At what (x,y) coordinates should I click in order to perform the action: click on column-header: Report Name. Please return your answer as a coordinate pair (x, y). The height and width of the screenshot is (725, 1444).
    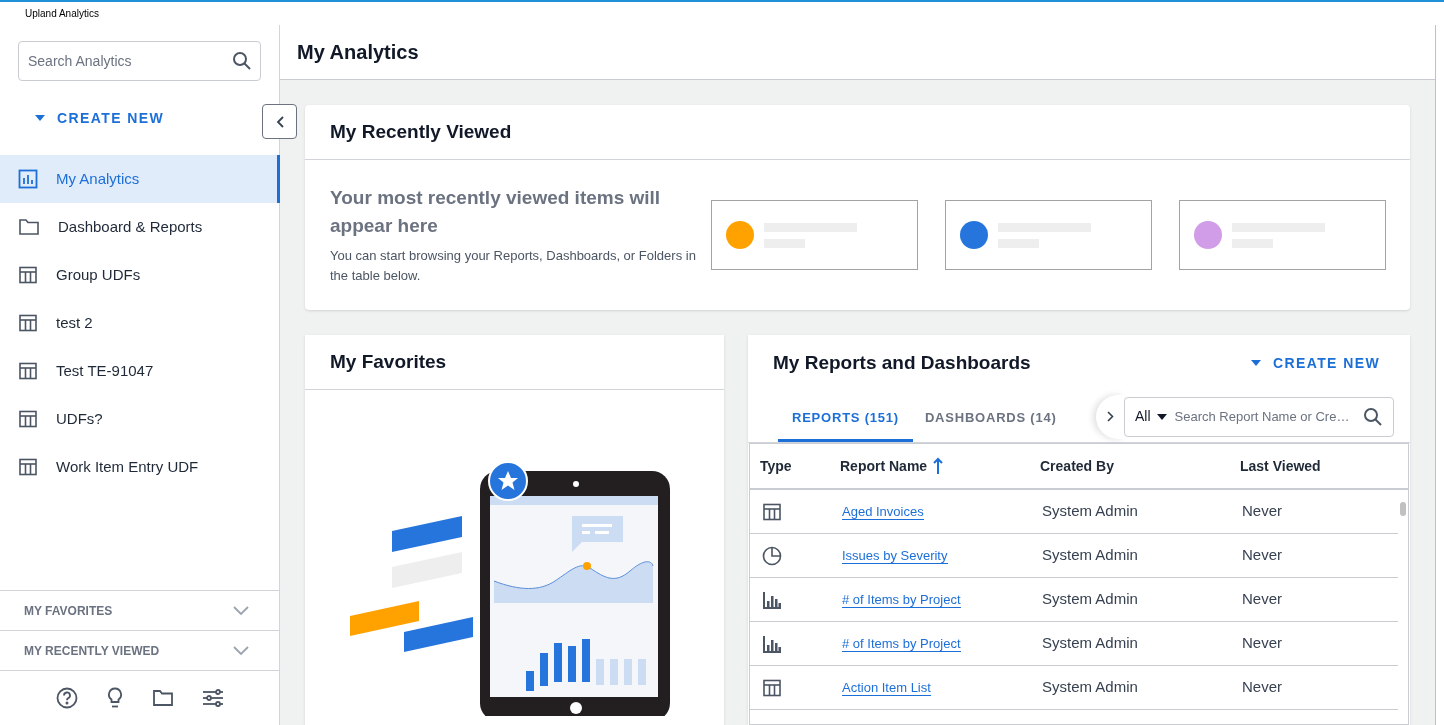
    Looking at the image, I should click on (940, 466).